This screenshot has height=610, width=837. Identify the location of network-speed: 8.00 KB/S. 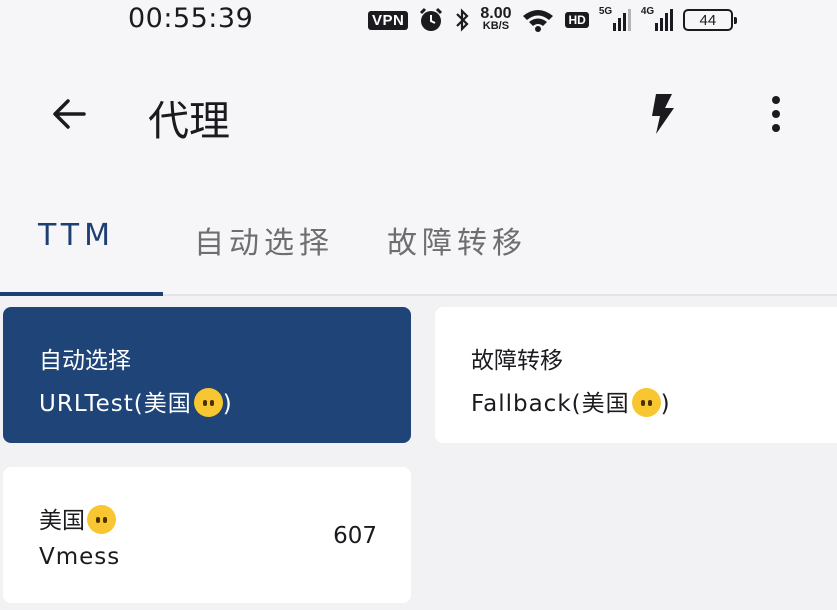
(496, 19).